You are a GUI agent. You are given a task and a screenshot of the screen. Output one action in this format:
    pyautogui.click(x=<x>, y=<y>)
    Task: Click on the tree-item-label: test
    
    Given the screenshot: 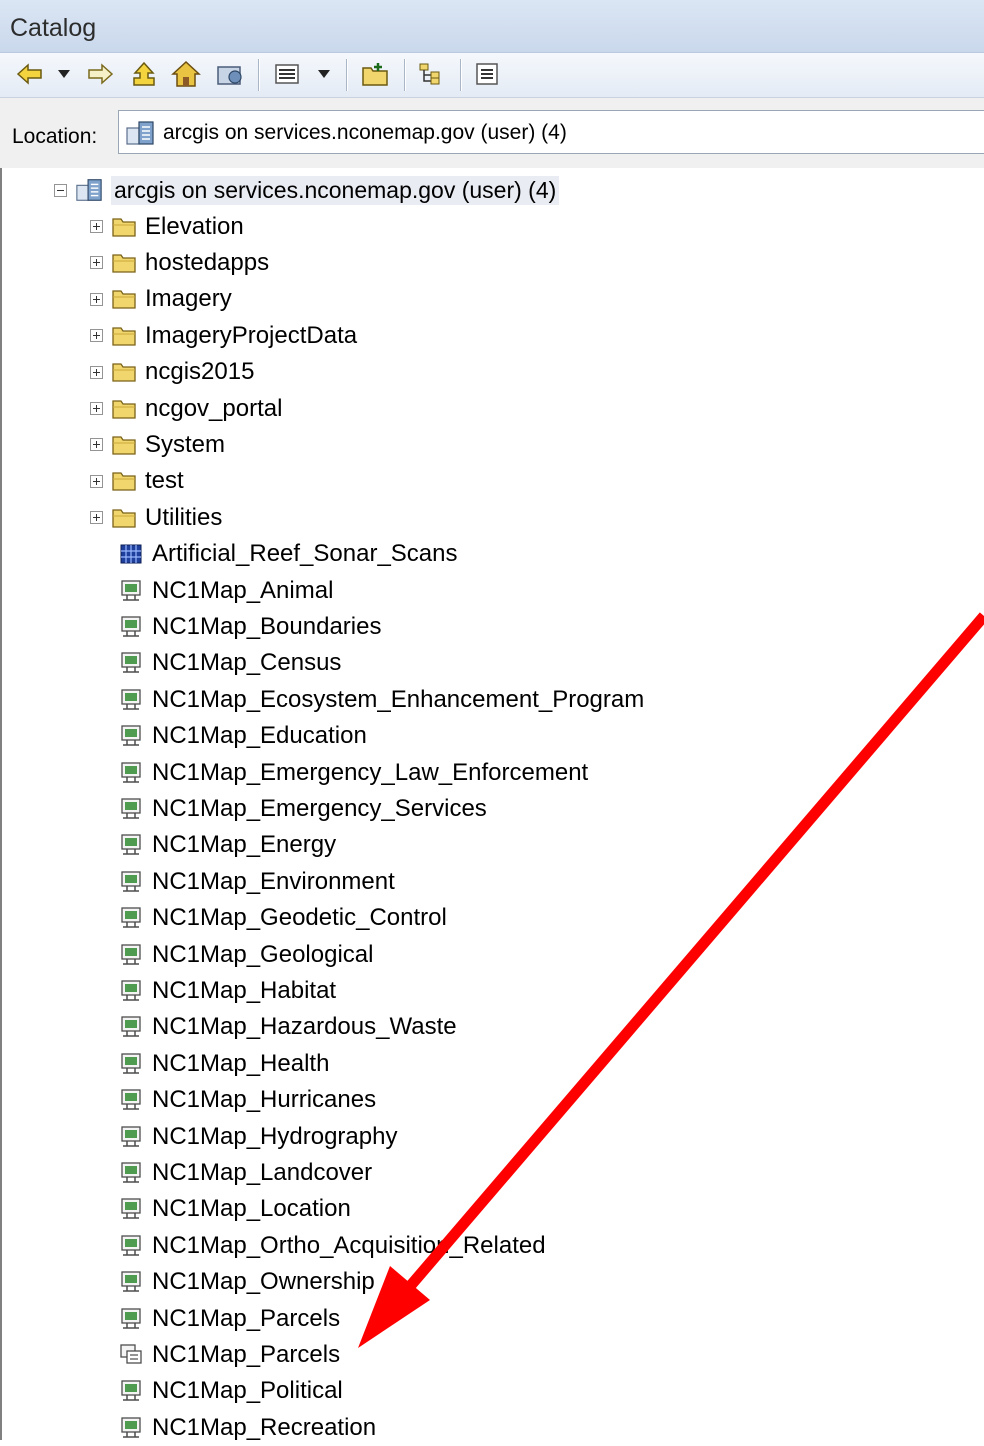 What is the action you would take?
    pyautogui.click(x=164, y=481)
    